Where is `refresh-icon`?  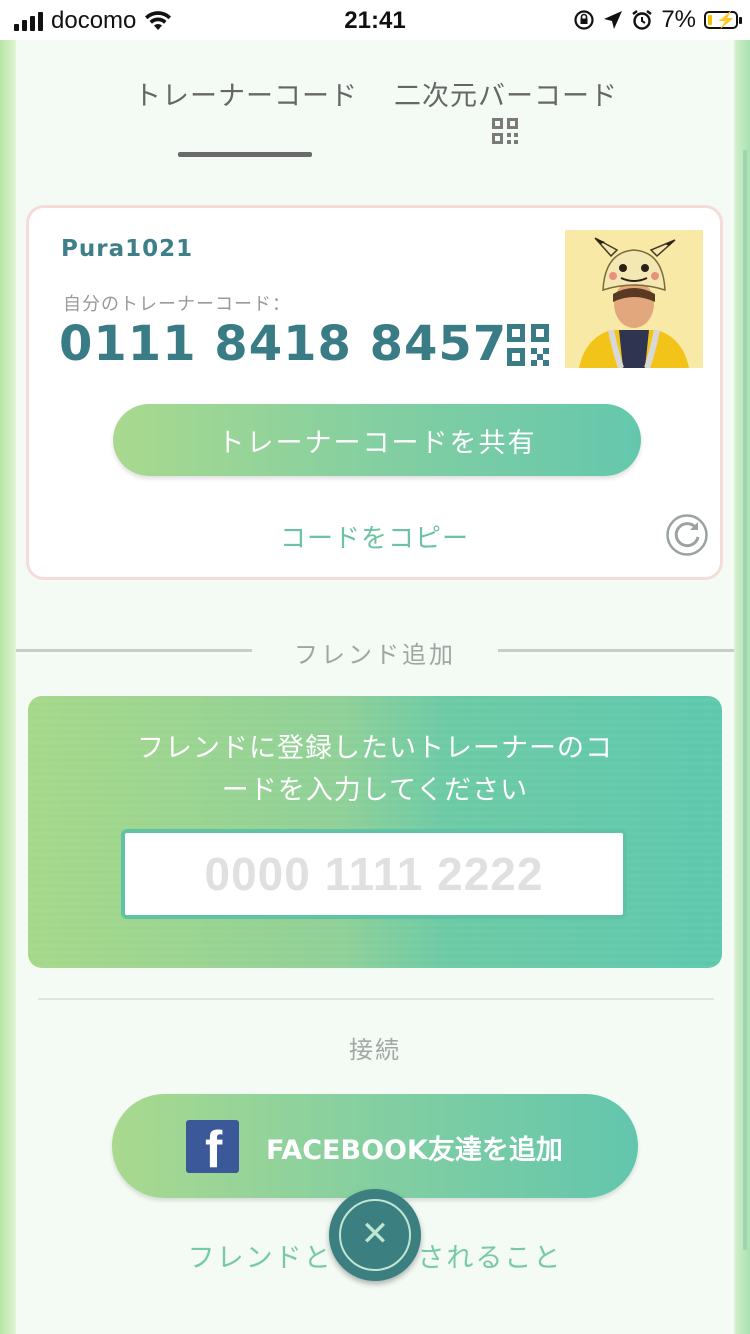
refresh-icon is located at coordinates (687, 535).